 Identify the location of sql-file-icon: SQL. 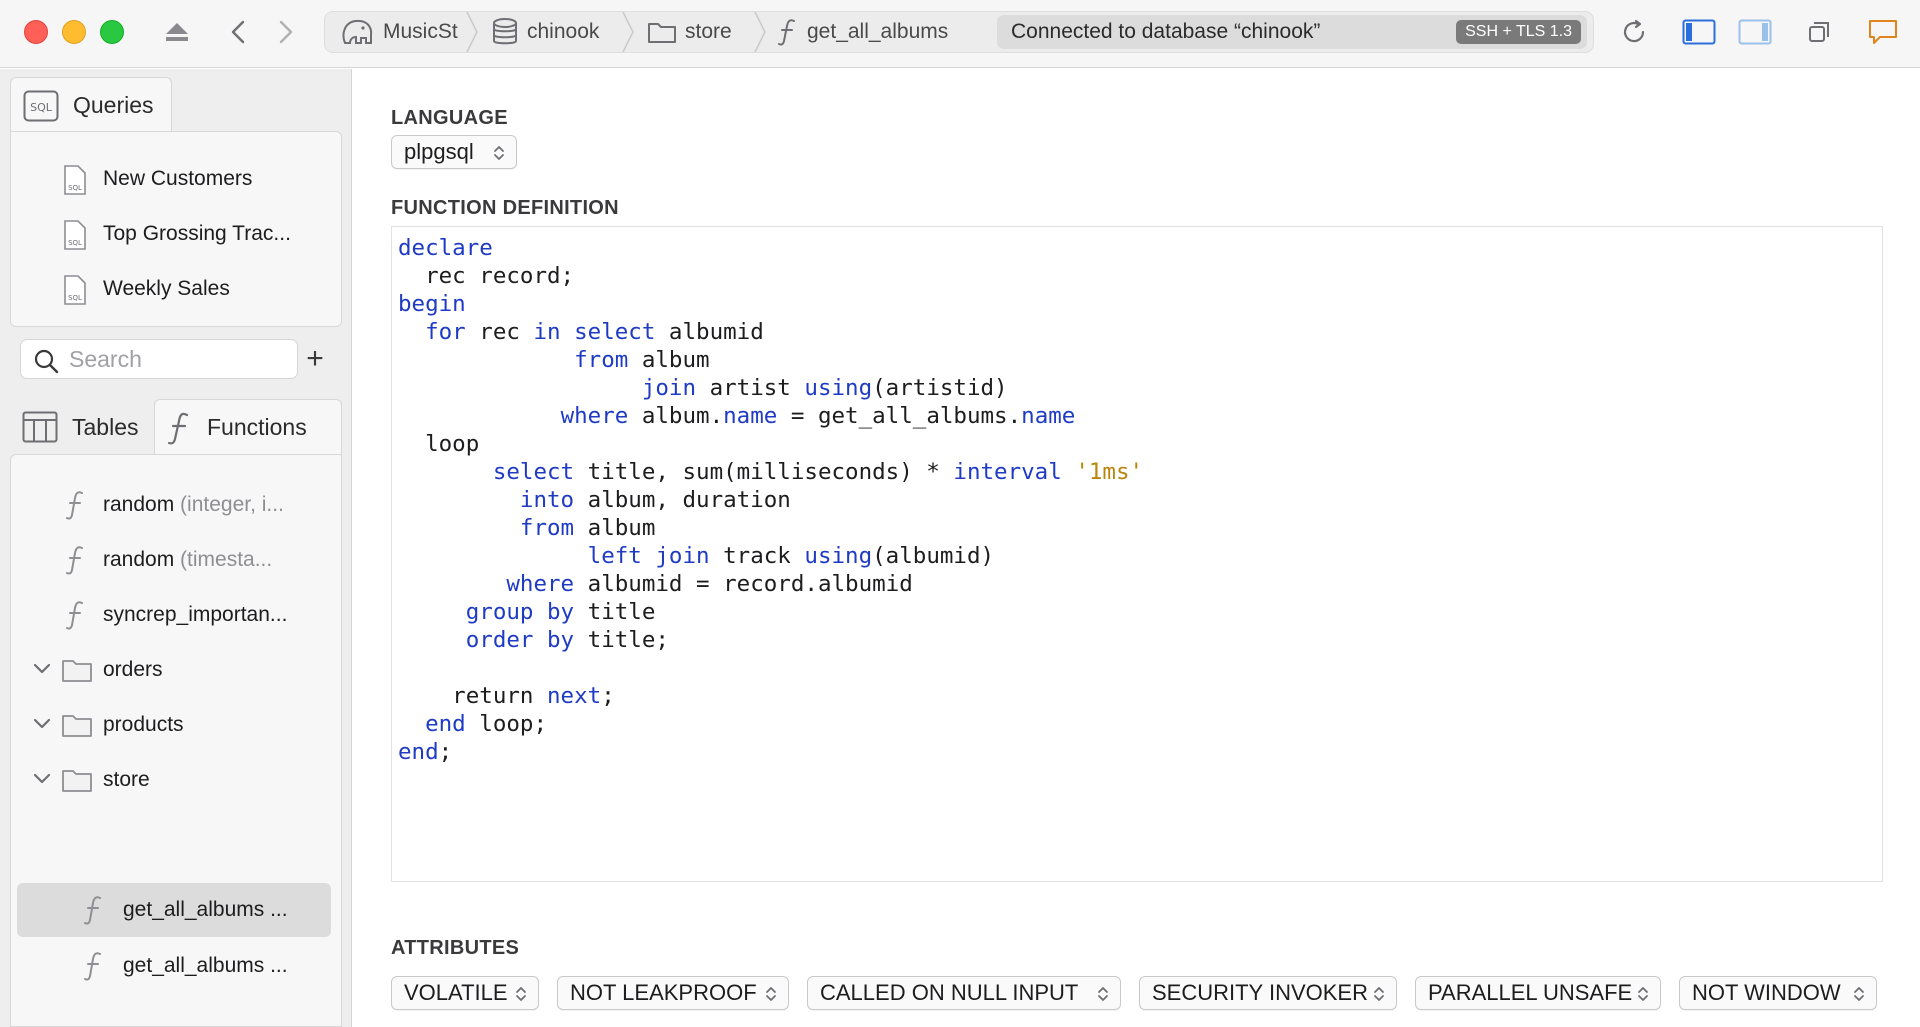
(41, 105).